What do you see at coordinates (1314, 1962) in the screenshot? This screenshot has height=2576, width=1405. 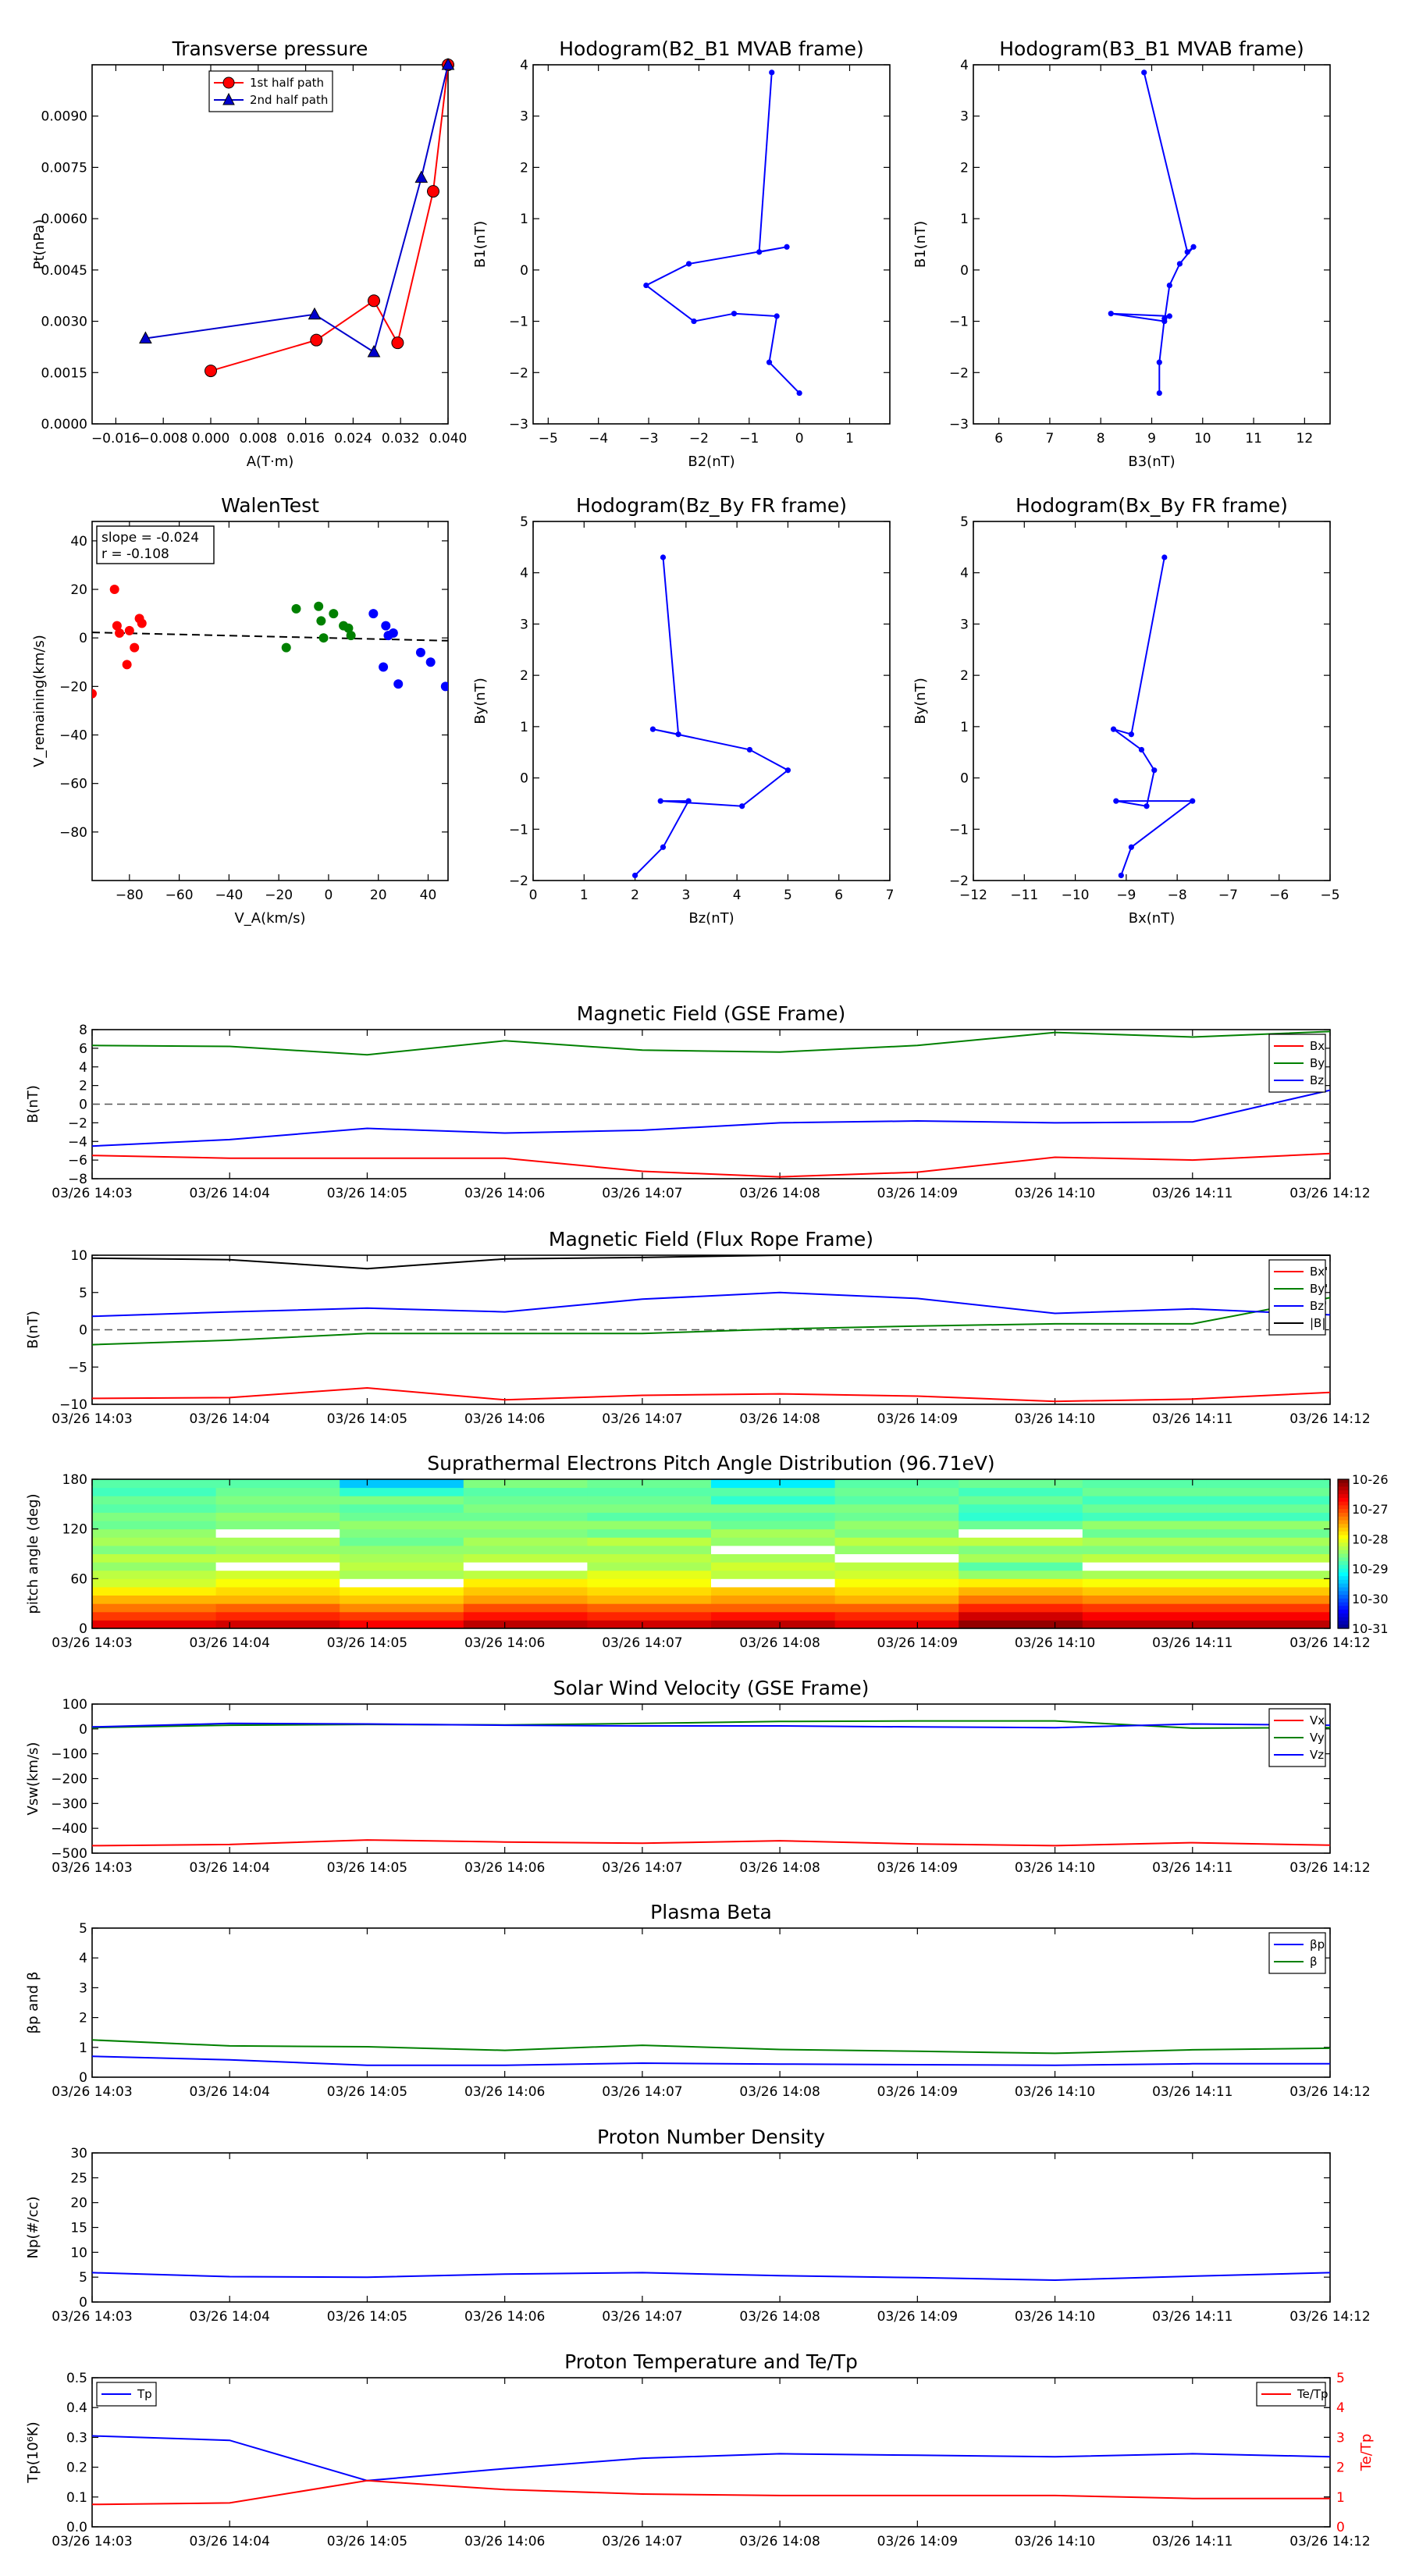 I see `legend-label: β` at bounding box center [1314, 1962].